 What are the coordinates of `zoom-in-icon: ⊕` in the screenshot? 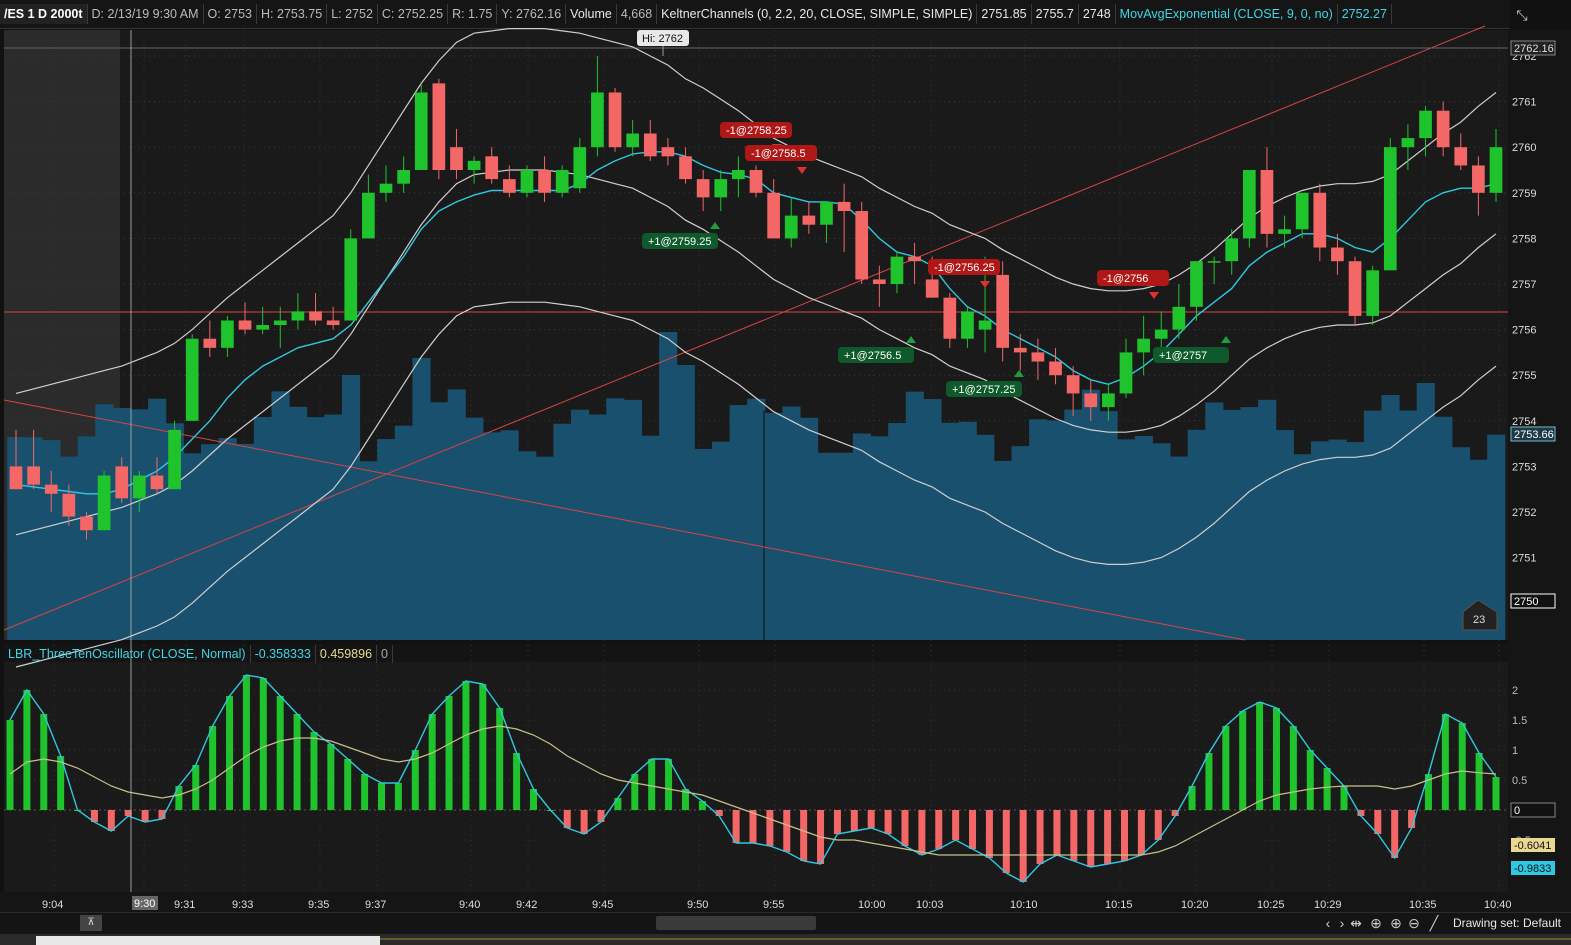 It's located at (1396, 923).